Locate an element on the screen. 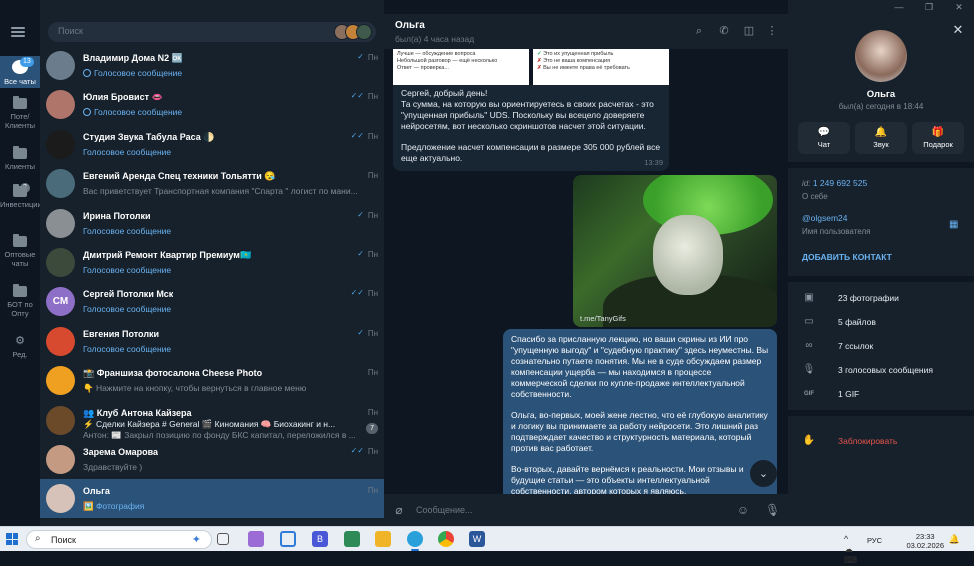  emoji-icon: ☺ is located at coordinates (743, 510).